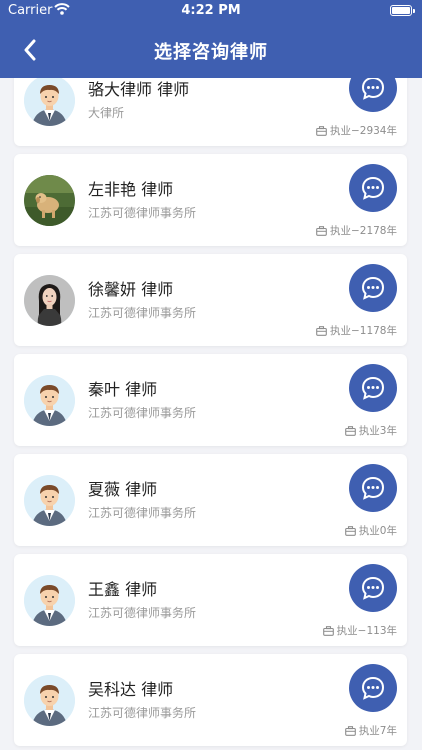 The width and height of the screenshot is (422, 750). Describe the element at coordinates (139, 89) in the screenshot. I see `lawyer-name: 骆大律师 律师` at that location.